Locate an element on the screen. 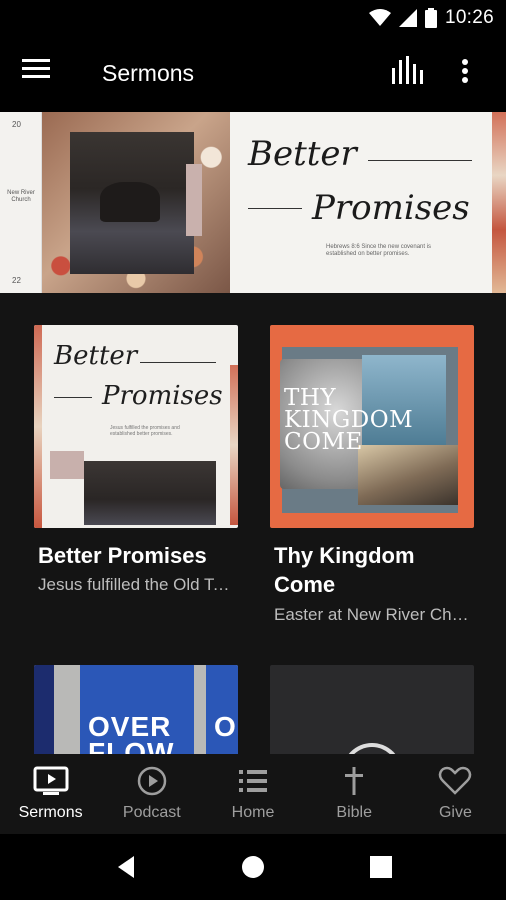 This screenshot has width=506, height=900. nav-label: Sermons is located at coordinates (50, 812).